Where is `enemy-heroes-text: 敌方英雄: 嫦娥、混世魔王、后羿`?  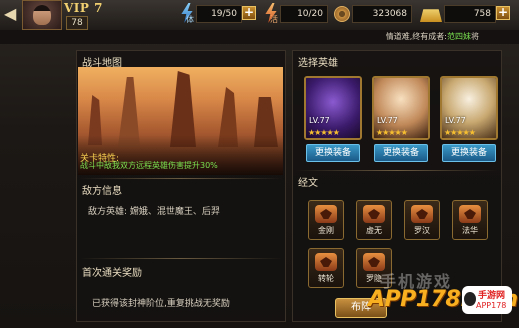 enemy-heroes-text: 敌方英雄: 嫦娥、混世魔王、后羿 is located at coordinates (154, 212).